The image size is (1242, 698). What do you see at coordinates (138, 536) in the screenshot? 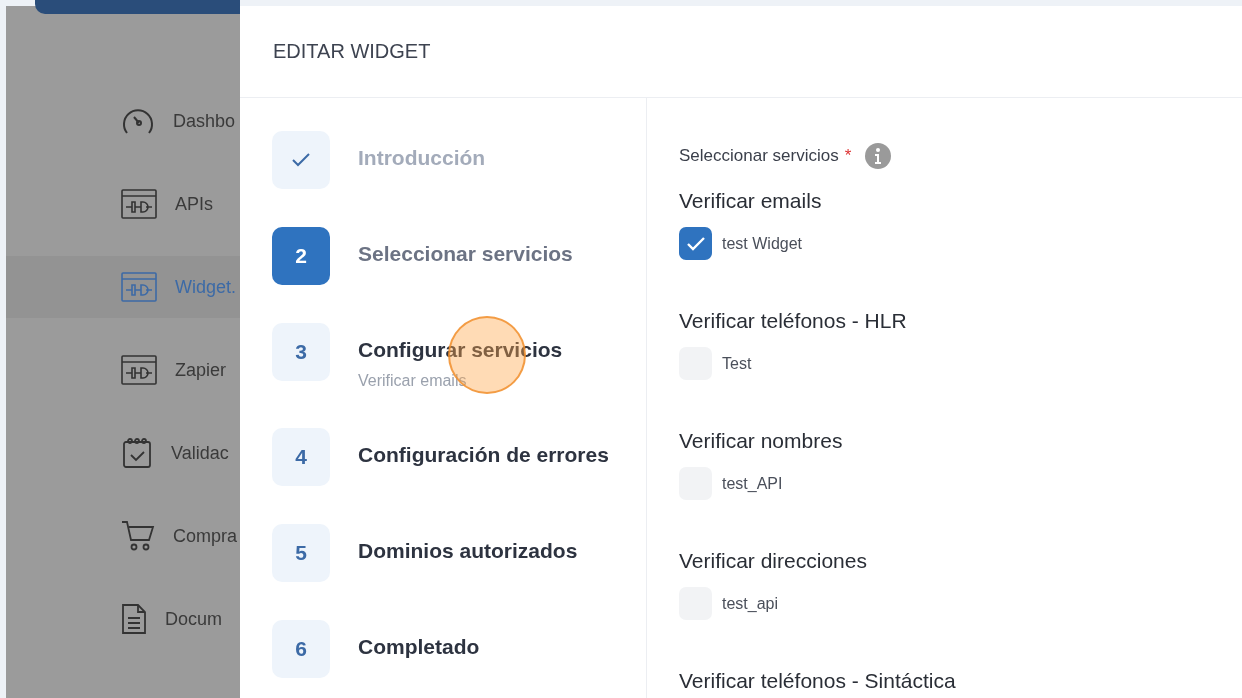
I see `cart-icon` at bounding box center [138, 536].